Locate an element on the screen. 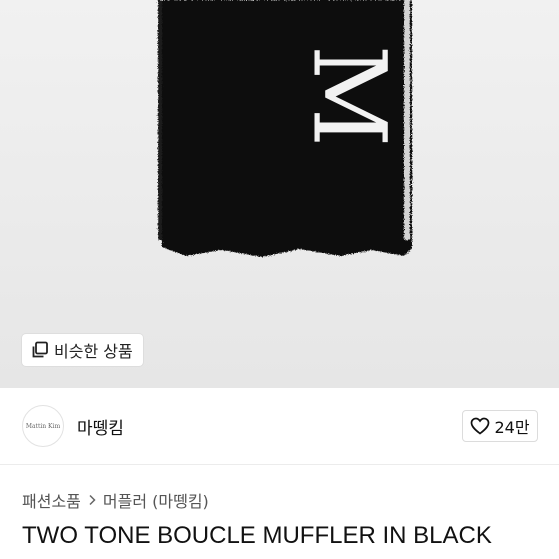 The width and height of the screenshot is (559, 559). heart-icon is located at coordinates (480, 426).